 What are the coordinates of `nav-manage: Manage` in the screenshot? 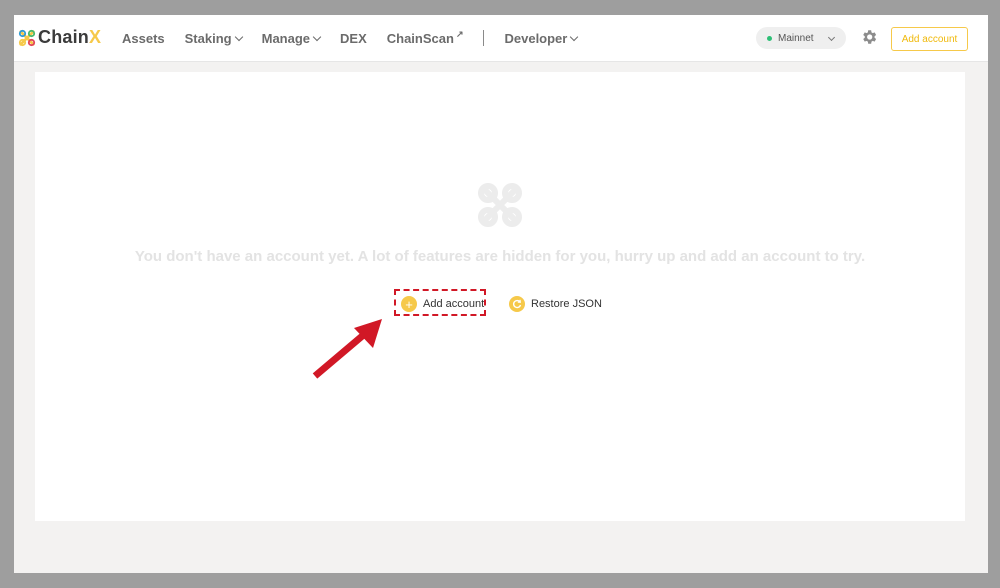 It's located at (291, 38).